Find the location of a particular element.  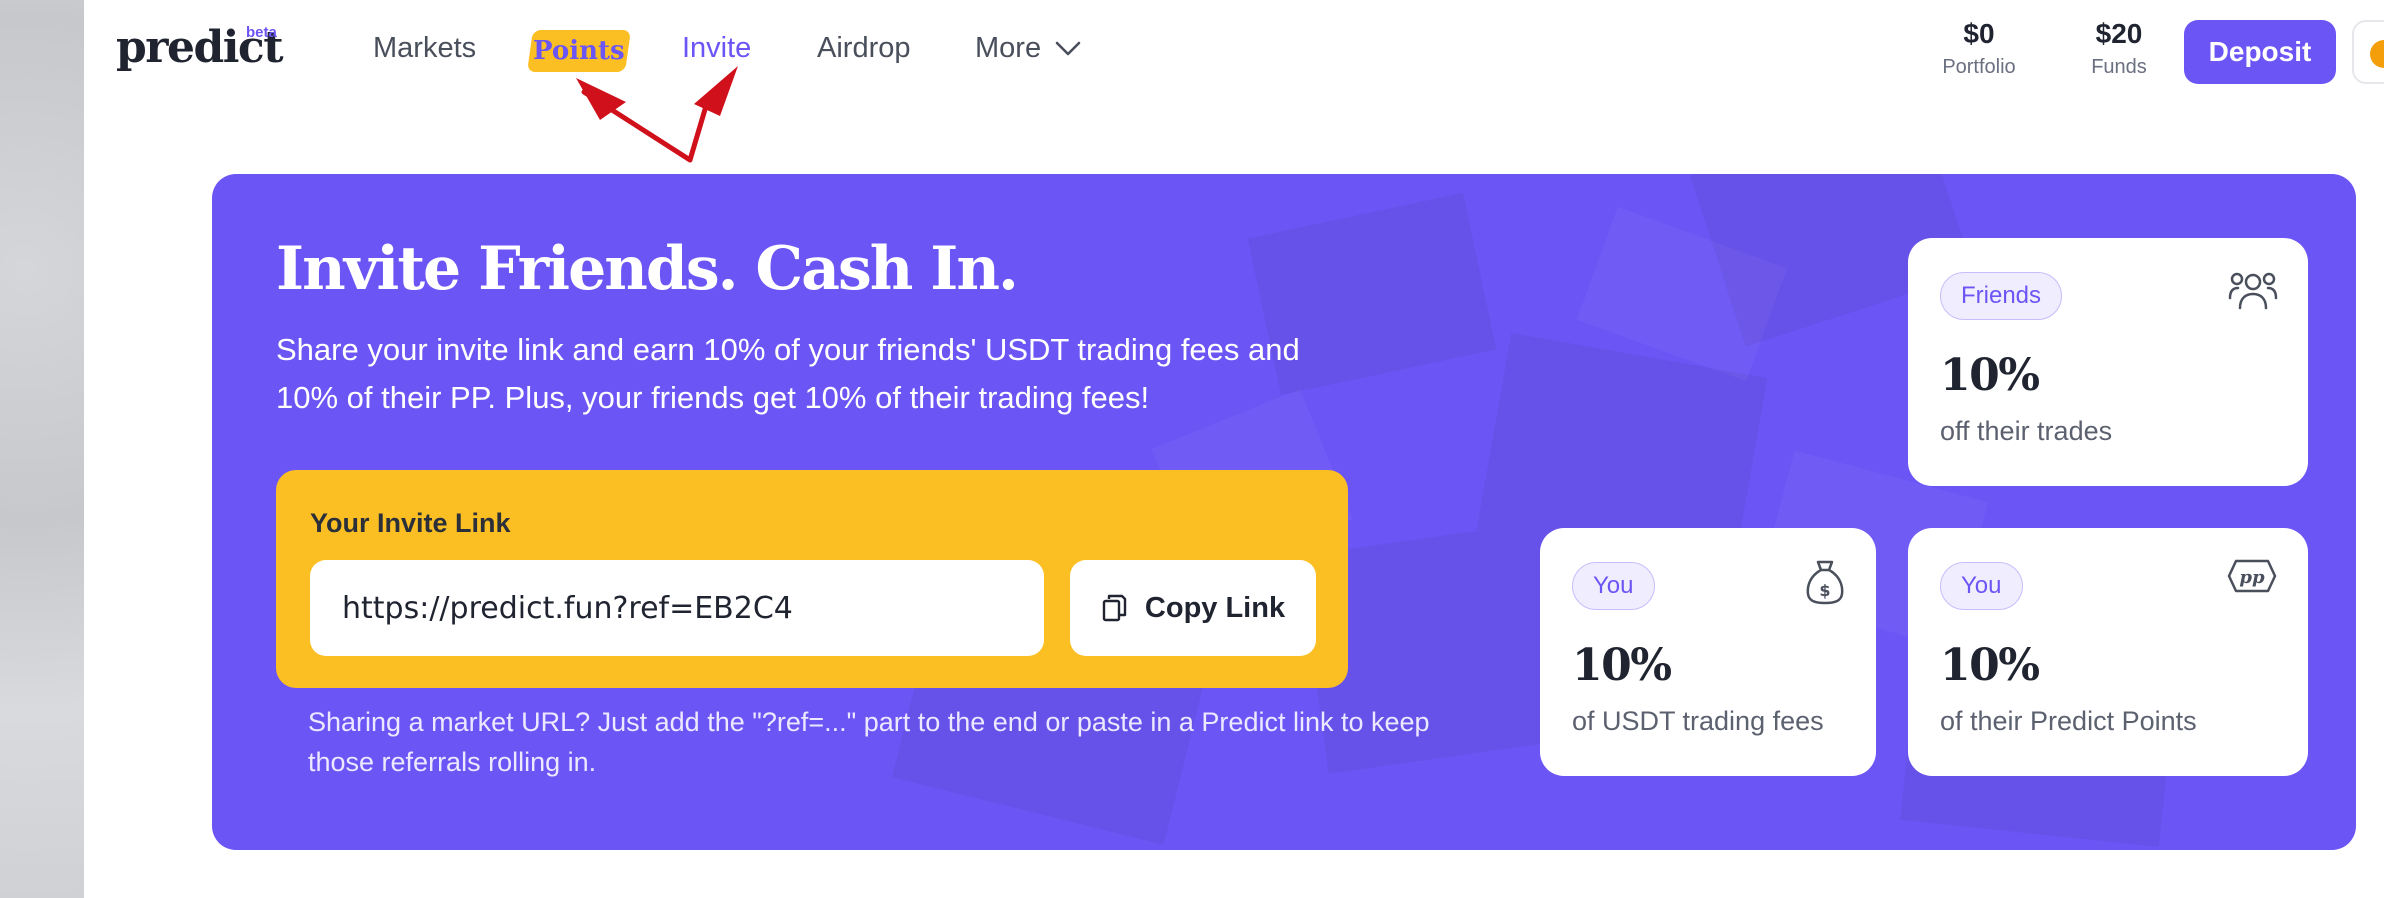

users-icon is located at coordinates (2253, 291).